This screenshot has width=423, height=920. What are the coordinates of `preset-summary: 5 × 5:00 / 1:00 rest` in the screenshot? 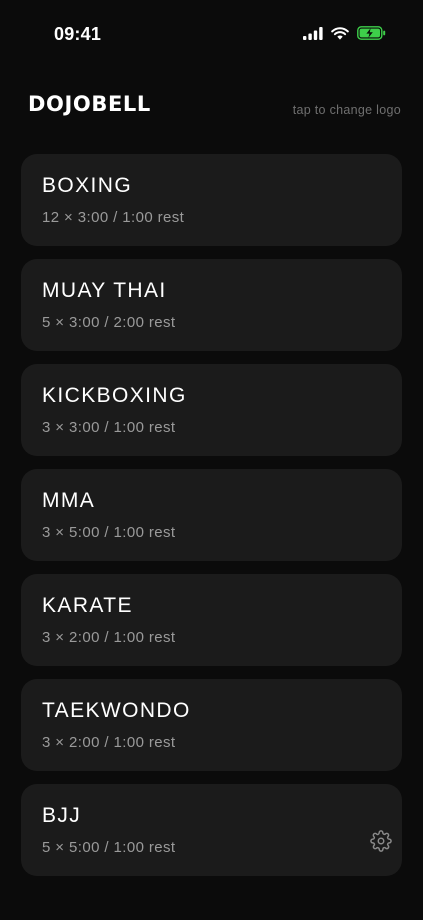 It's located at (109, 847).